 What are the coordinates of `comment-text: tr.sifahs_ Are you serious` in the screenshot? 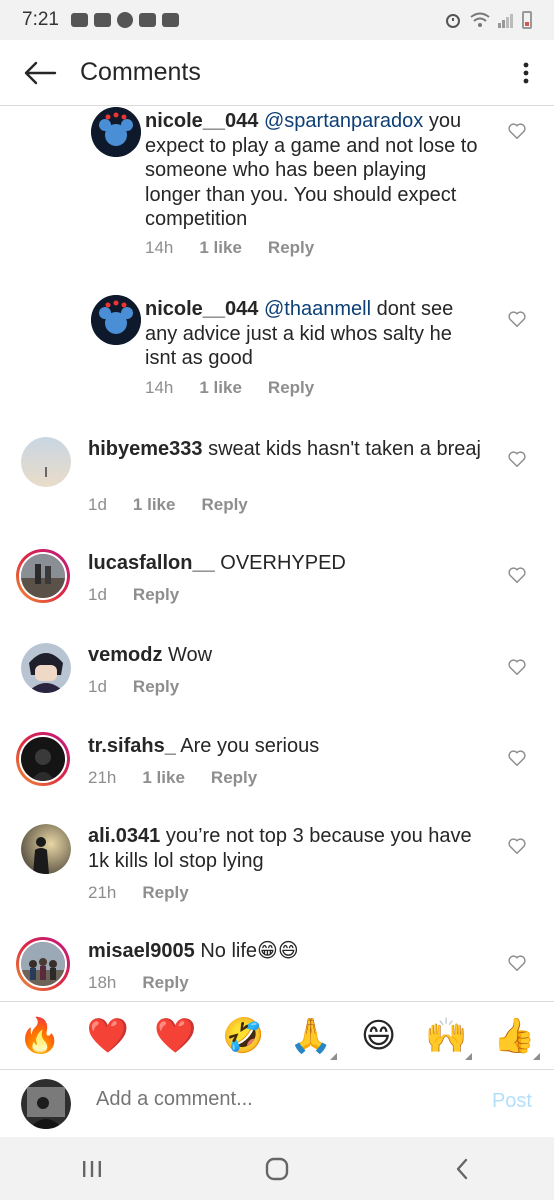 It's located at (288, 746).